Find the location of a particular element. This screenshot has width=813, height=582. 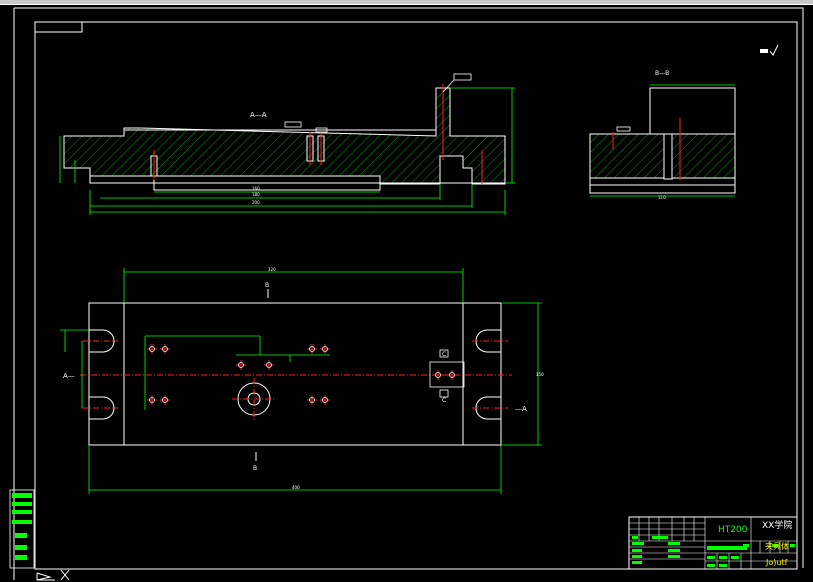

section-aa-dim-3: 200 is located at coordinates (256, 202).